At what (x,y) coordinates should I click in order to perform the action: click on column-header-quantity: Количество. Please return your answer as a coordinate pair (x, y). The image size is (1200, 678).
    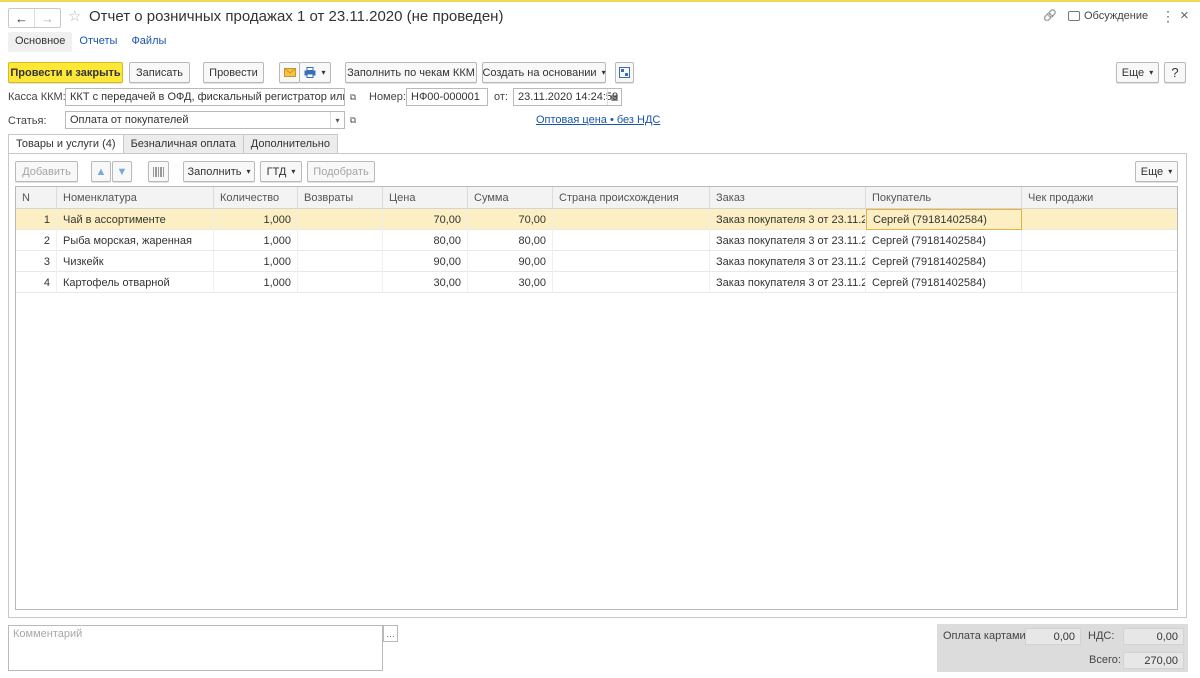
    Looking at the image, I should click on (256, 197).